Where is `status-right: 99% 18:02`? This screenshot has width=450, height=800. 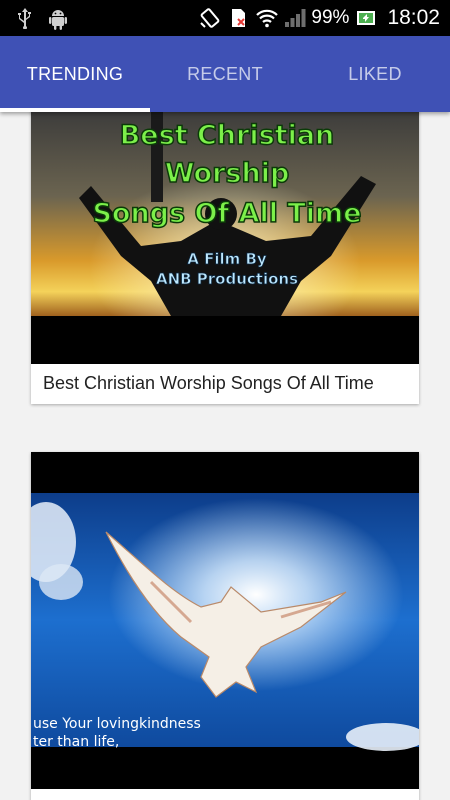
status-right: 99% 18:02 is located at coordinates (319, 18).